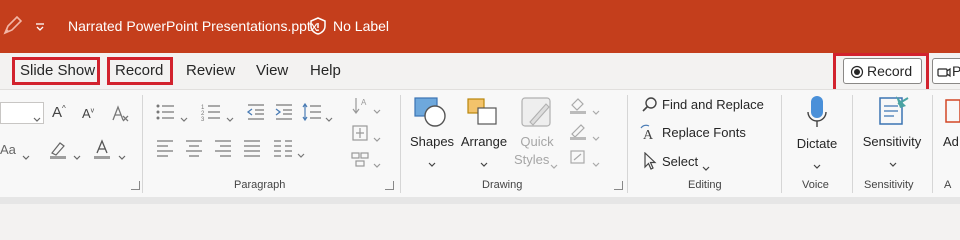 This screenshot has width=960, height=240. What do you see at coordinates (578, 157) in the screenshot?
I see `effects-icon` at bounding box center [578, 157].